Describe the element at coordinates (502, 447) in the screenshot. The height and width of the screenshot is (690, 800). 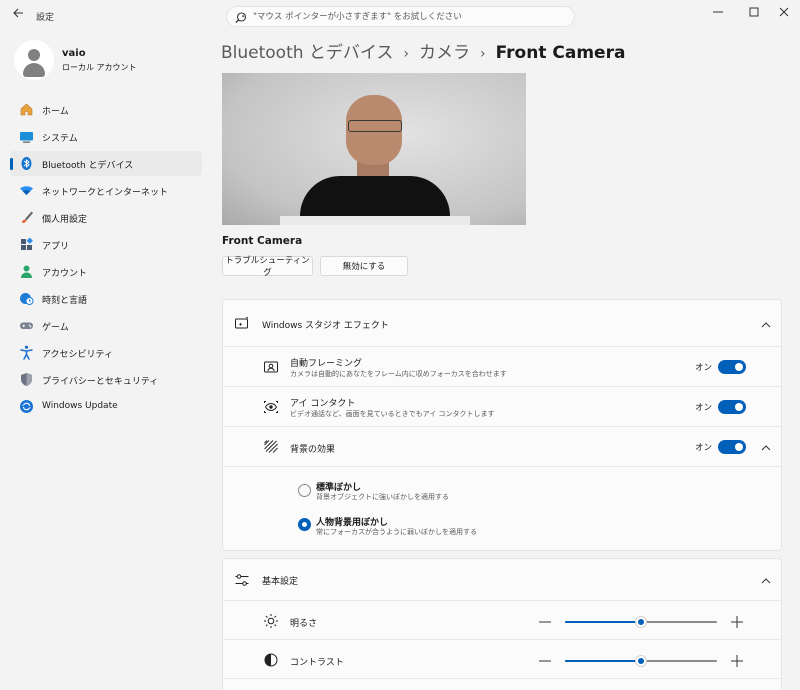
I see `background-effects-row: 背景の効果 オン` at that location.